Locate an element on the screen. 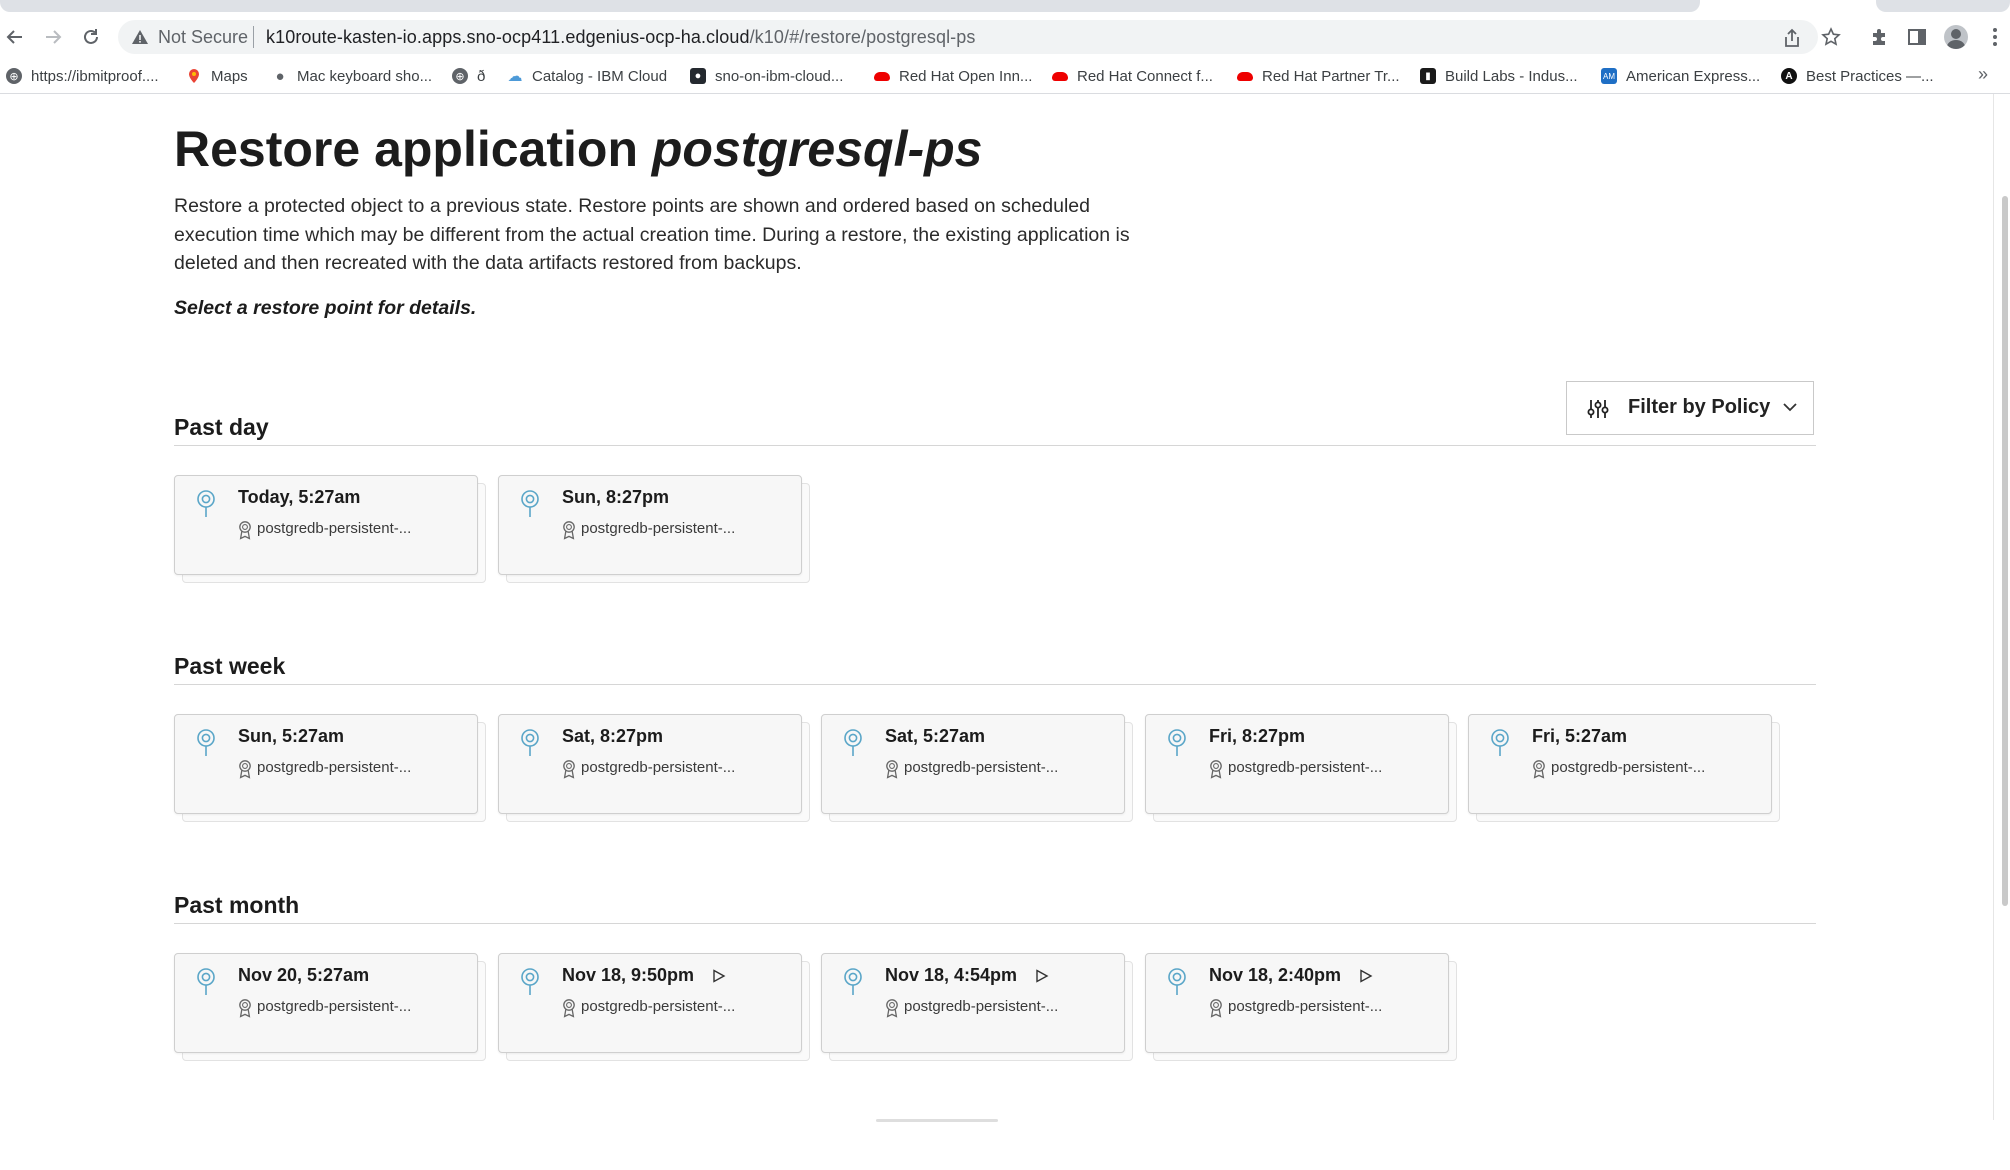 The image size is (2010, 1170). bookmark-item: ☁ Catalog - IBM Cloud is located at coordinates (587, 76).